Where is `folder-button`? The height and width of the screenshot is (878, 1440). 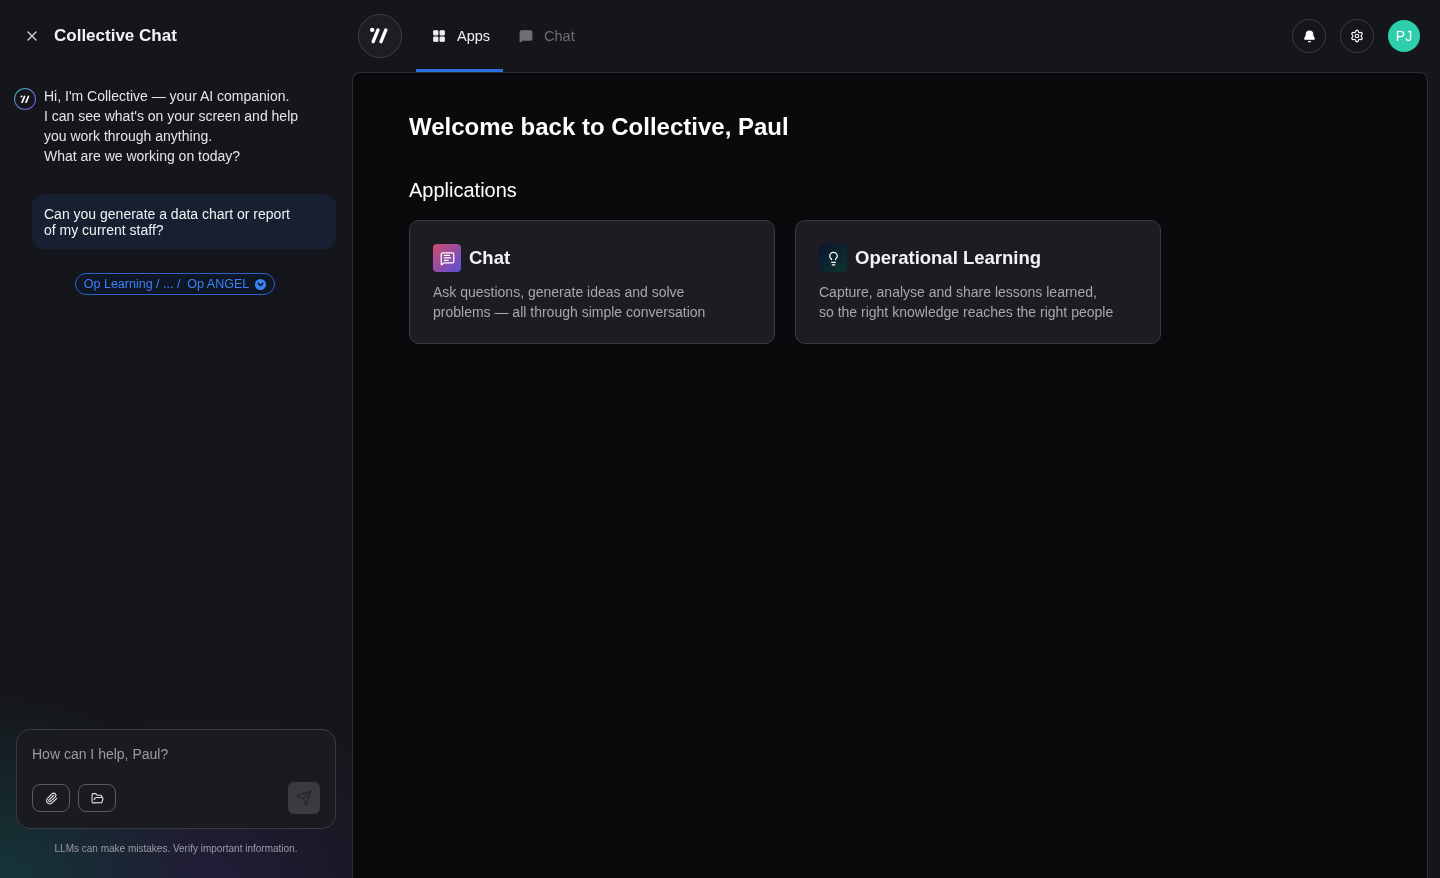 folder-button is located at coordinates (97, 798).